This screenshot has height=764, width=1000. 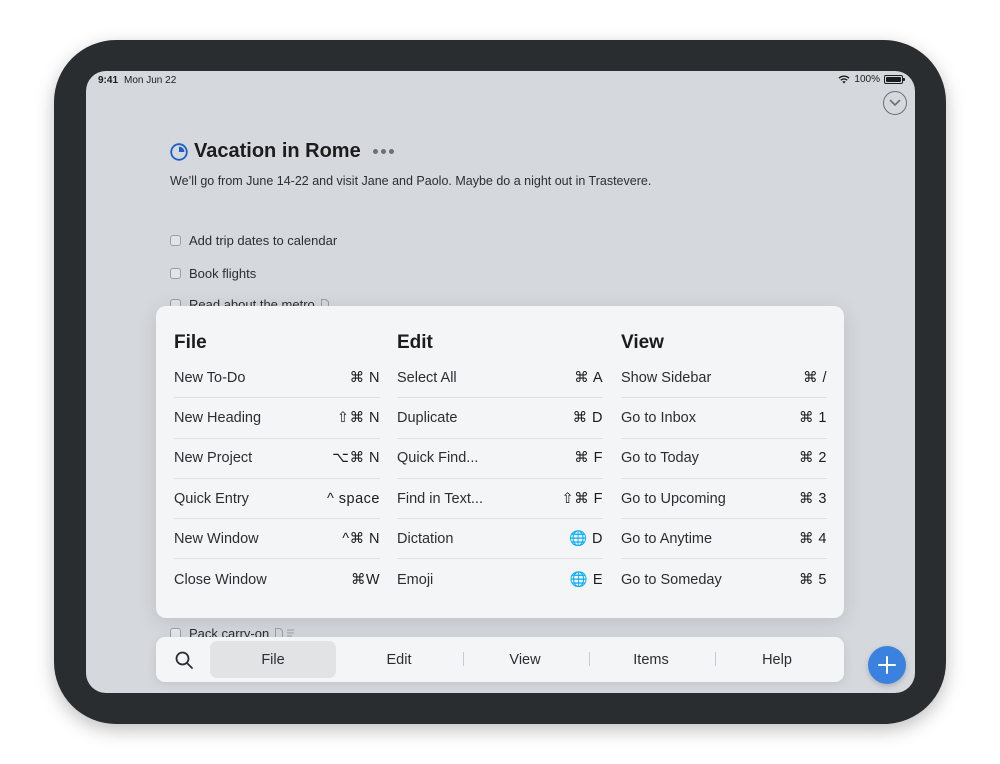 What do you see at coordinates (277, 418) in the screenshot?
I see `menu-item-new-heading: New Heading ⇧⌘ N` at bounding box center [277, 418].